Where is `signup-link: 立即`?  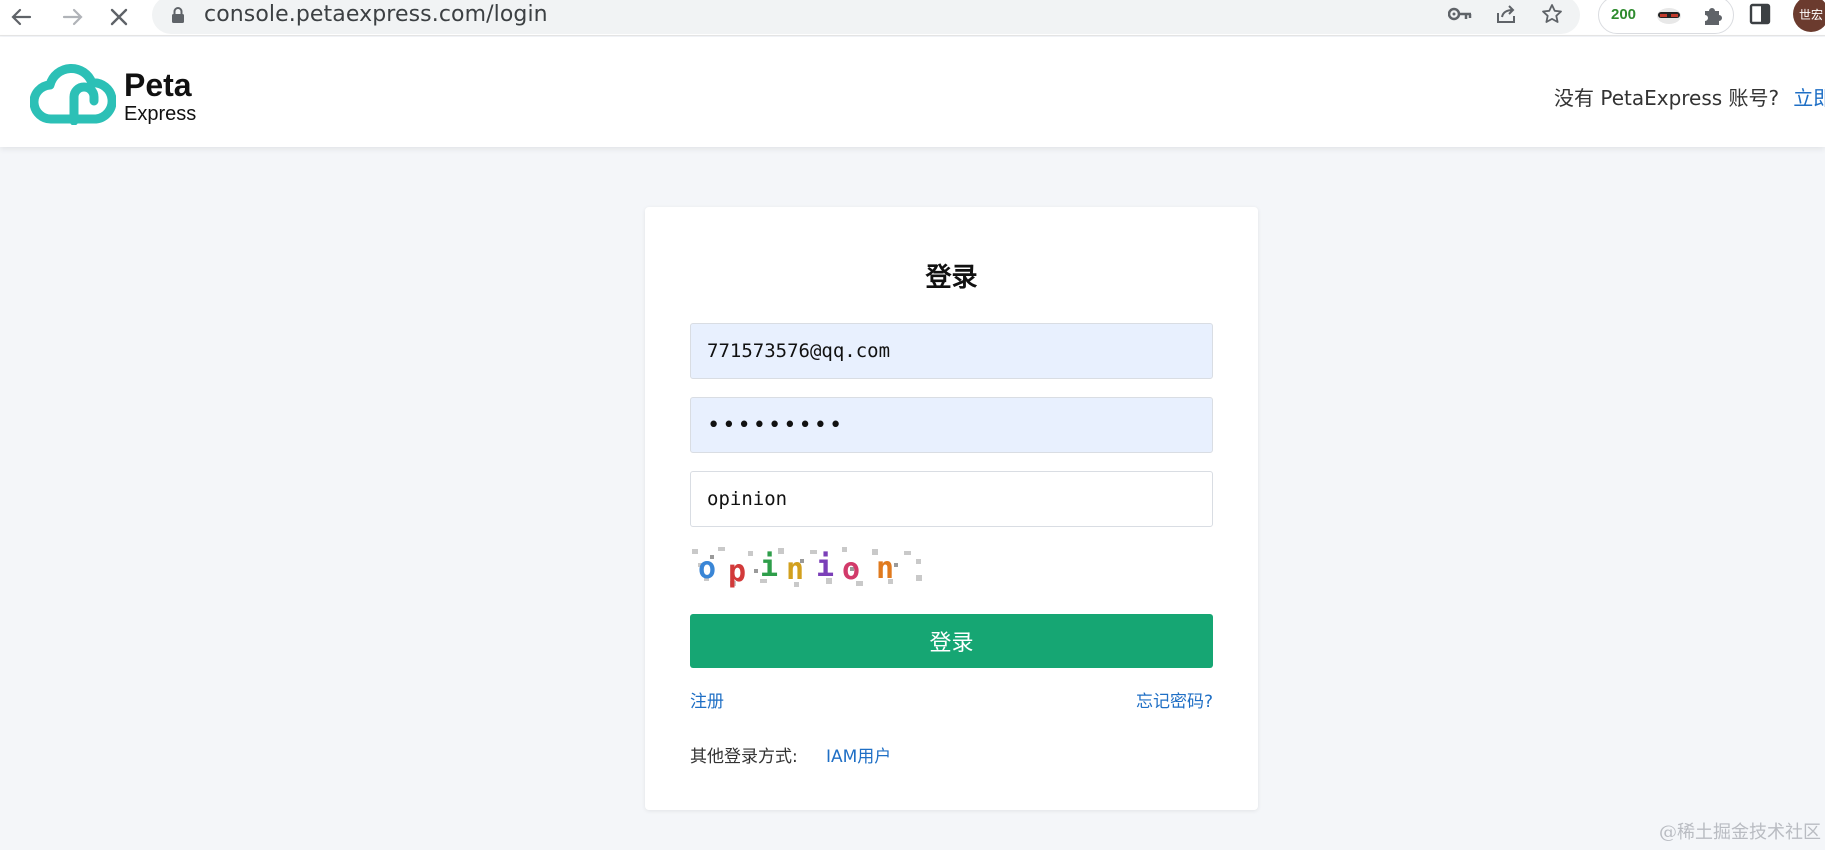
signup-link: 立即 is located at coordinates (1809, 98).